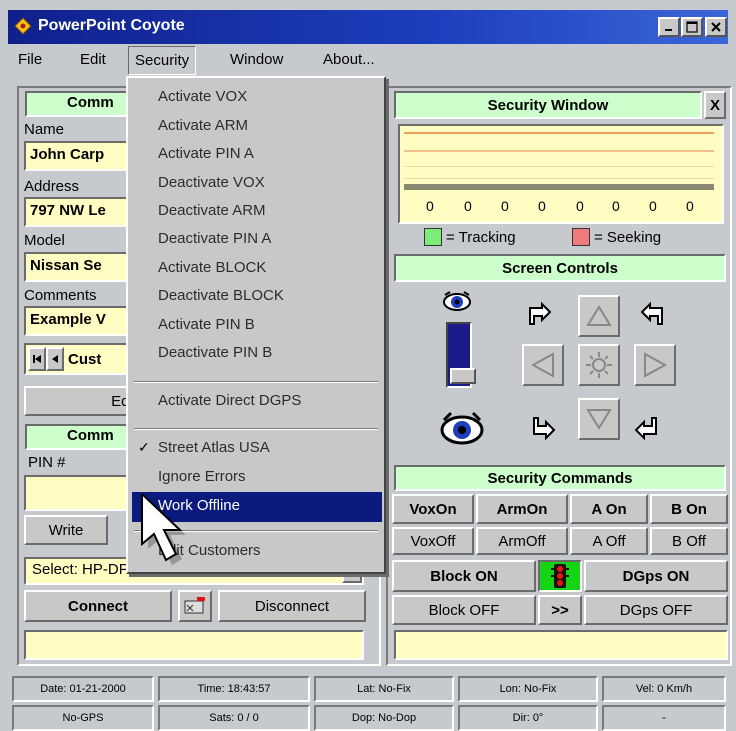 The image size is (736, 731). I want to click on maximize-icon, so click(692, 27).